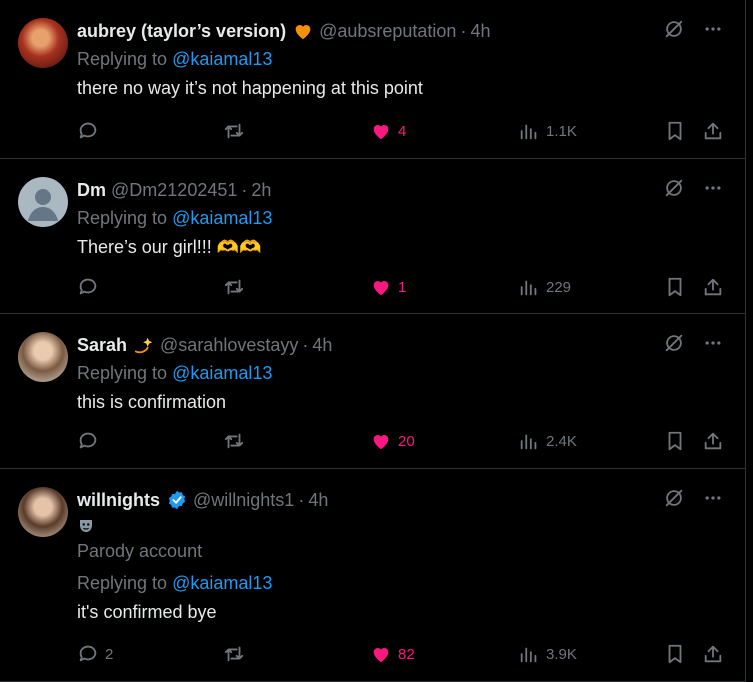 Image resolution: width=753 pixels, height=682 pixels. What do you see at coordinates (109, 654) in the screenshot?
I see `reply-count: 2` at bounding box center [109, 654].